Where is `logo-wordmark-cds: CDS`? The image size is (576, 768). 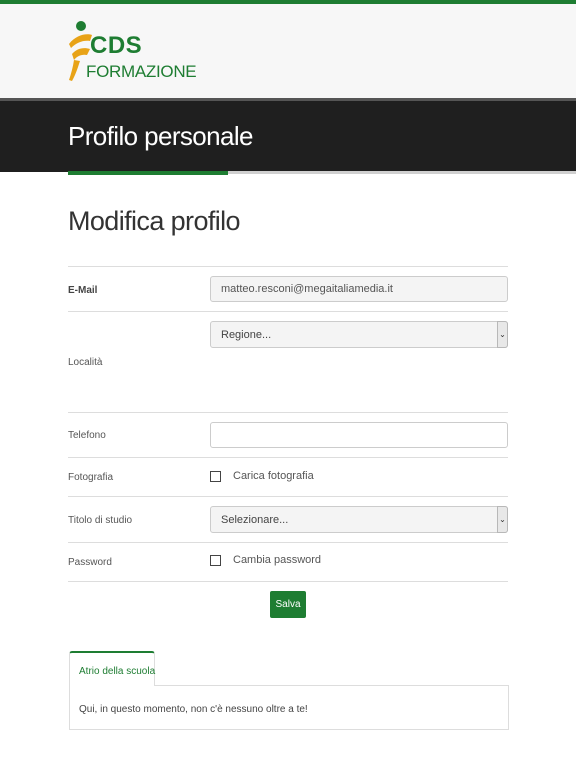
logo-wordmark-cds: CDS is located at coordinates (116, 45).